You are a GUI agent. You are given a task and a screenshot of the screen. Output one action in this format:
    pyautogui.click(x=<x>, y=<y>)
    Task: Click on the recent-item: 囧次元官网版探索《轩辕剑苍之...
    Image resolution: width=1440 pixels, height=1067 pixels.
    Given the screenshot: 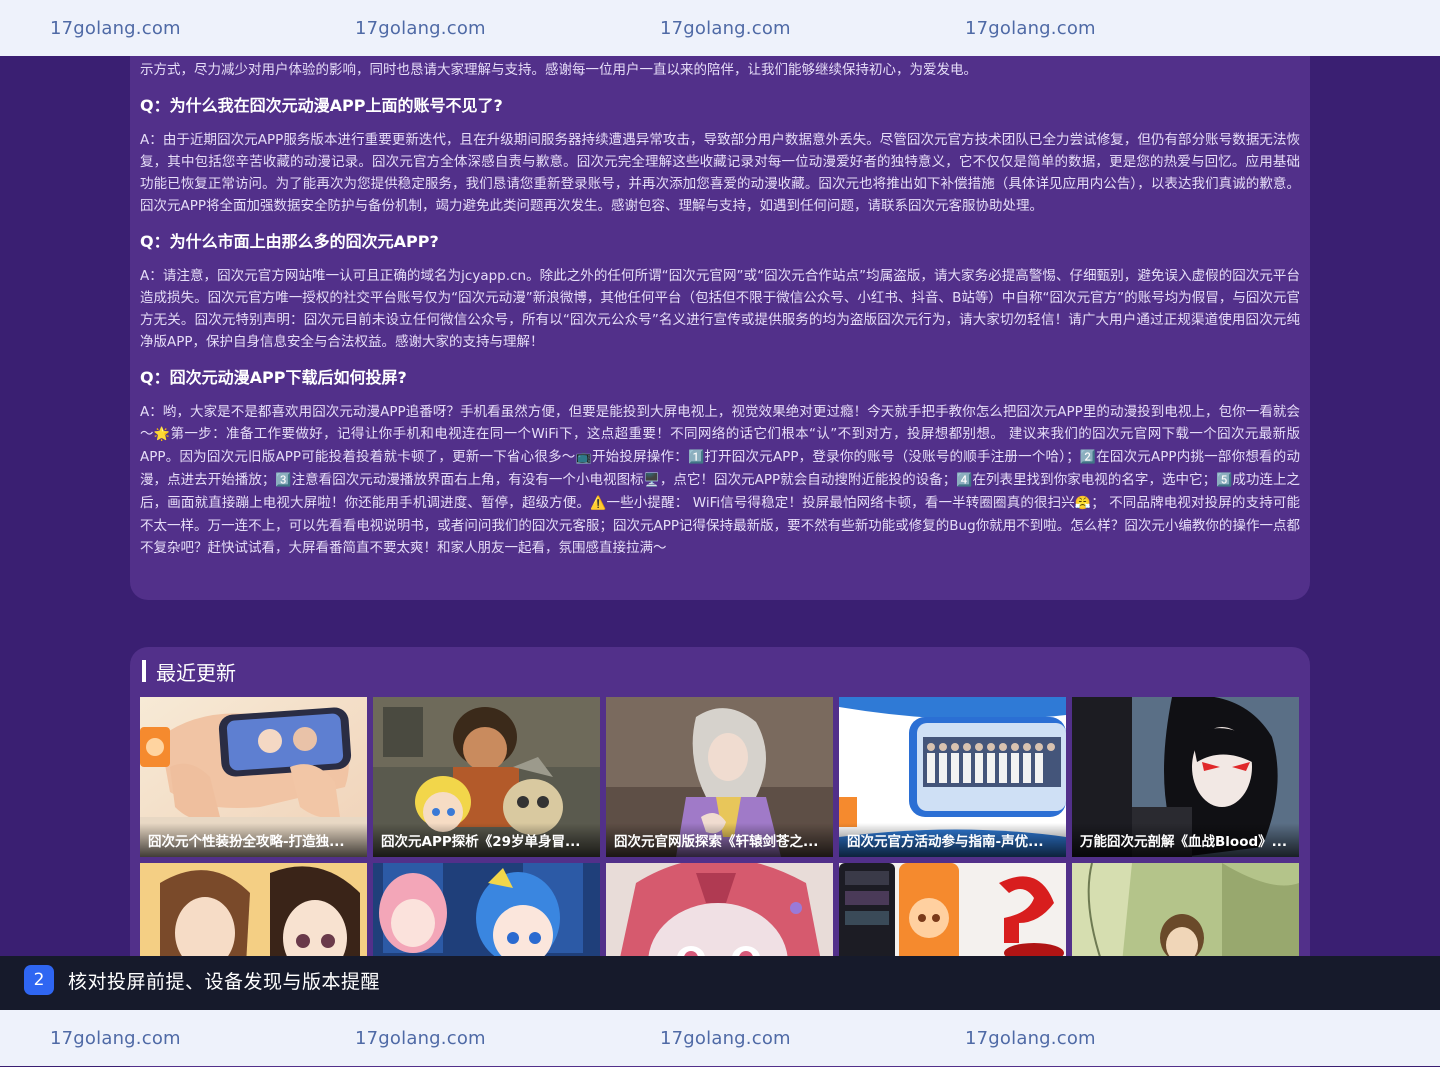 What is the action you would take?
    pyautogui.click(x=719, y=777)
    